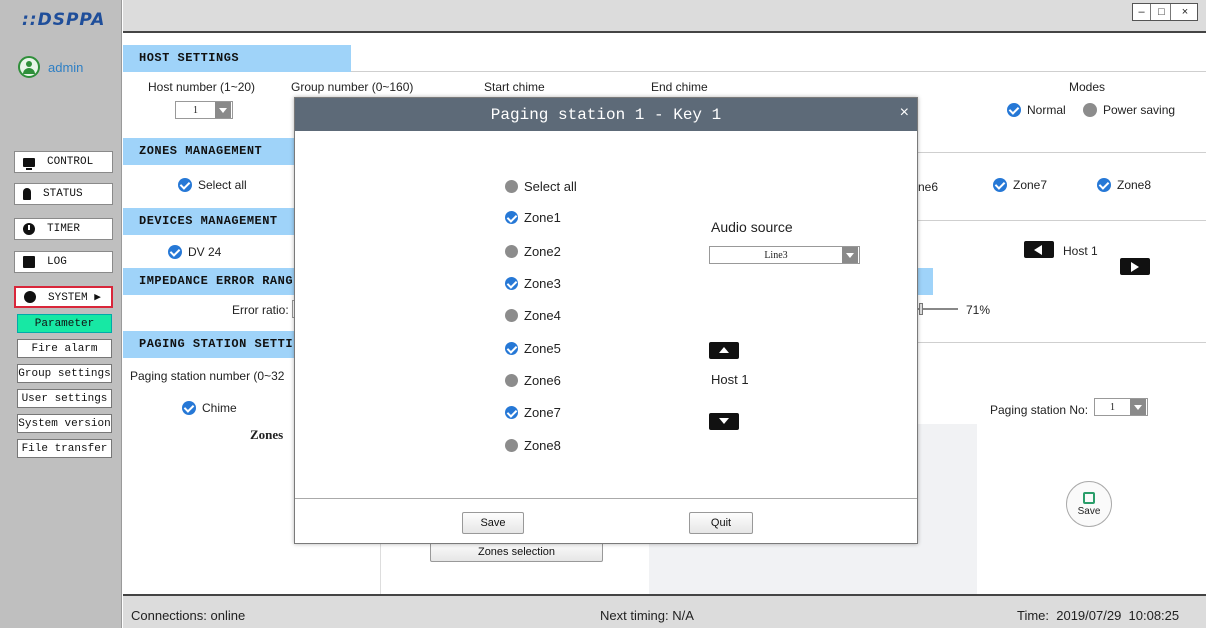 Image resolution: width=1206 pixels, height=628 pixels. I want to click on host-number-label: Host number (1~20), so click(202, 87).